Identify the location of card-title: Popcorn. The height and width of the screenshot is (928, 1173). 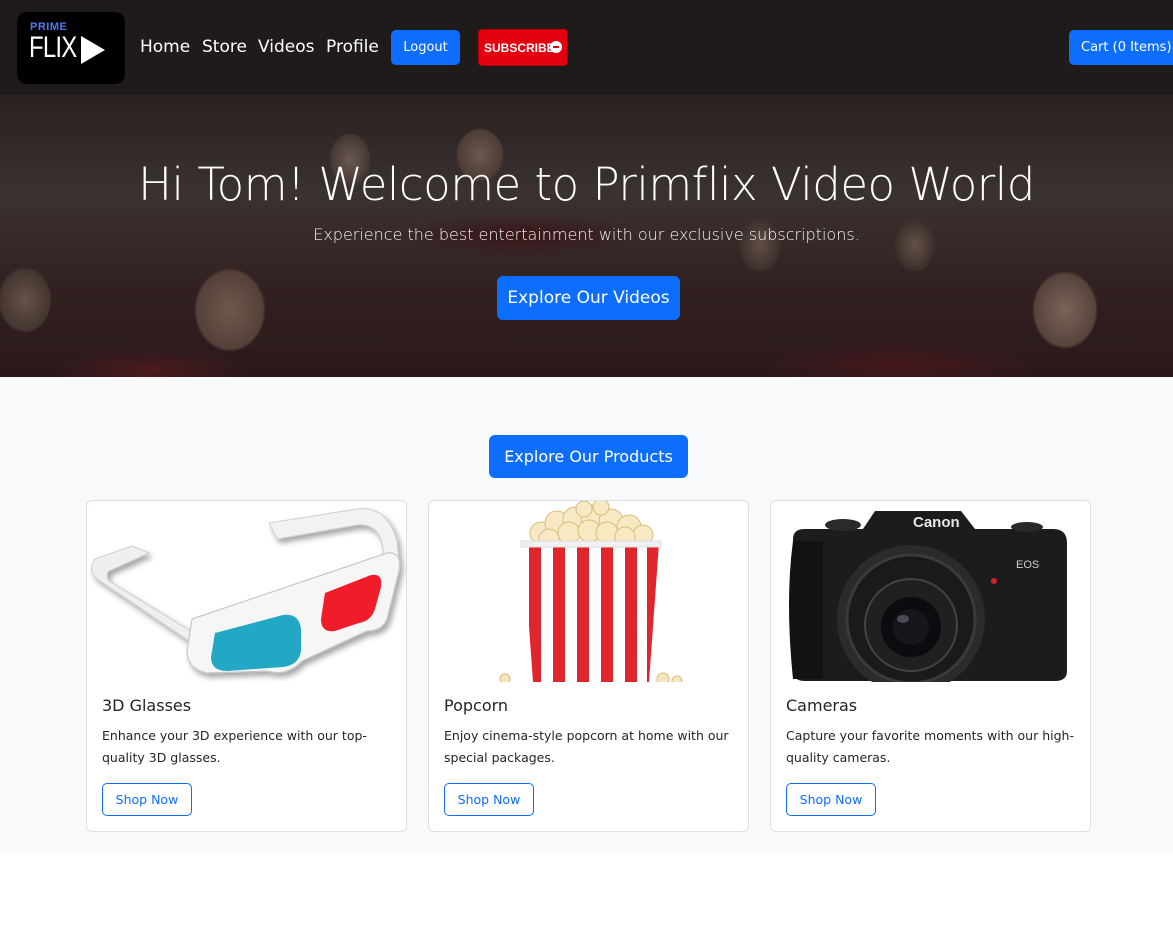
(476, 705).